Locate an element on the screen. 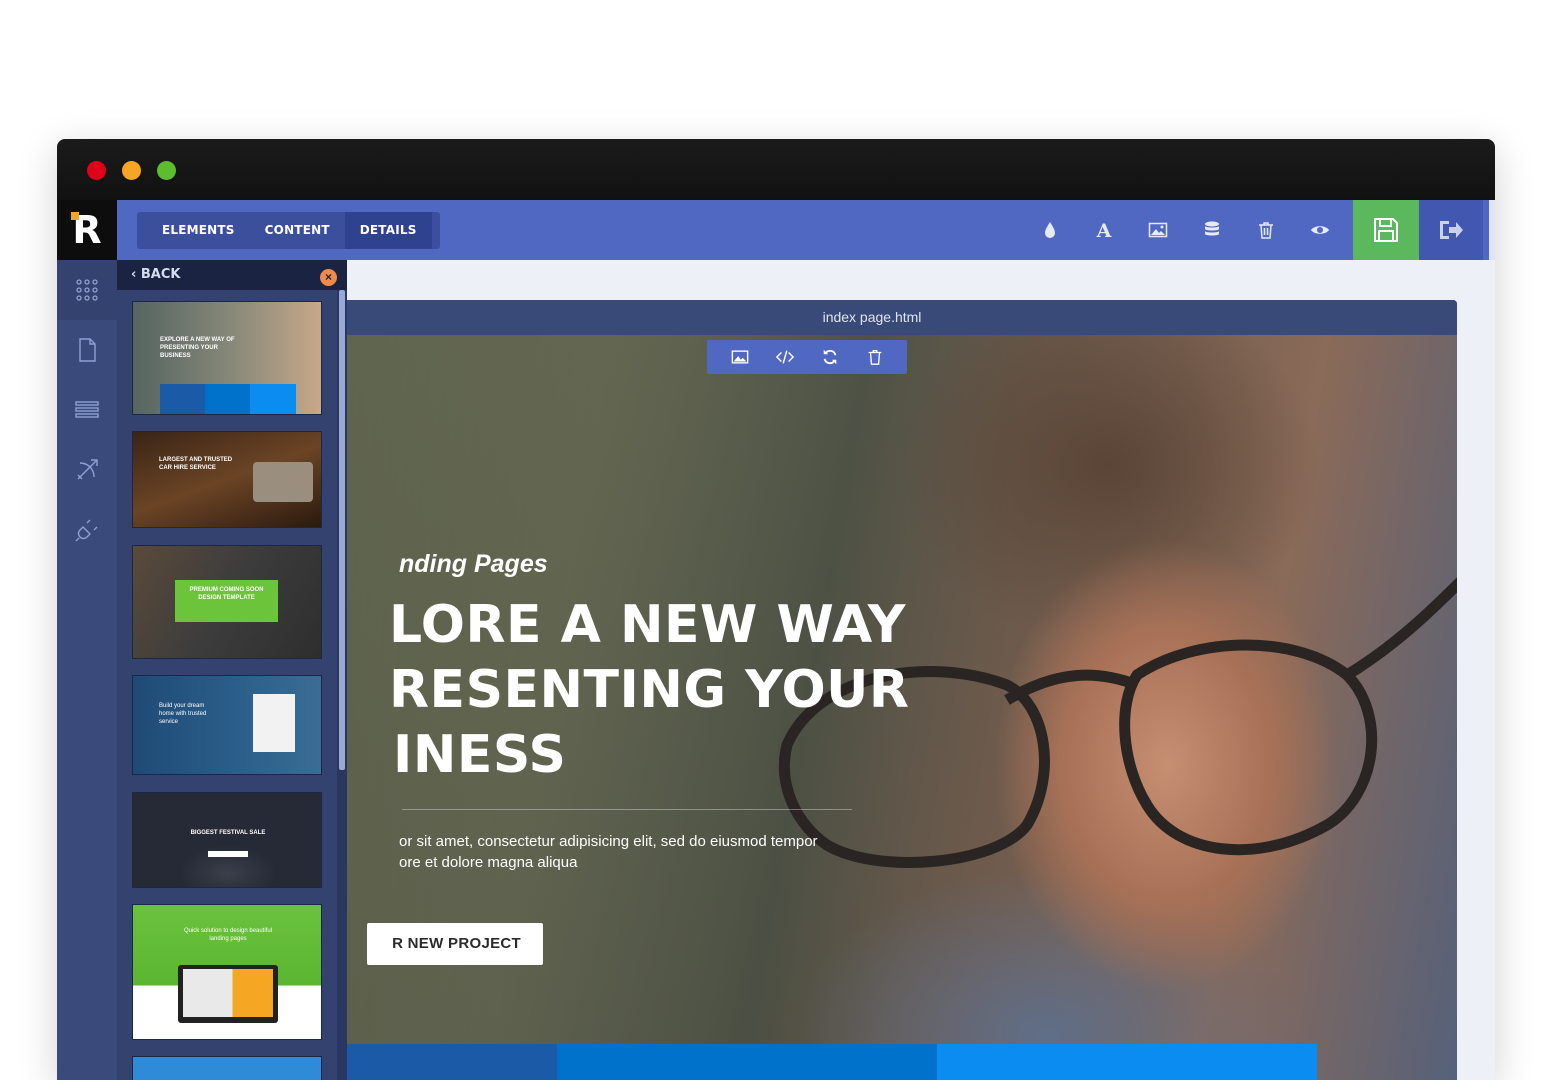  hero-body-line: ore et dolore magna aliqua is located at coordinates (488, 862).